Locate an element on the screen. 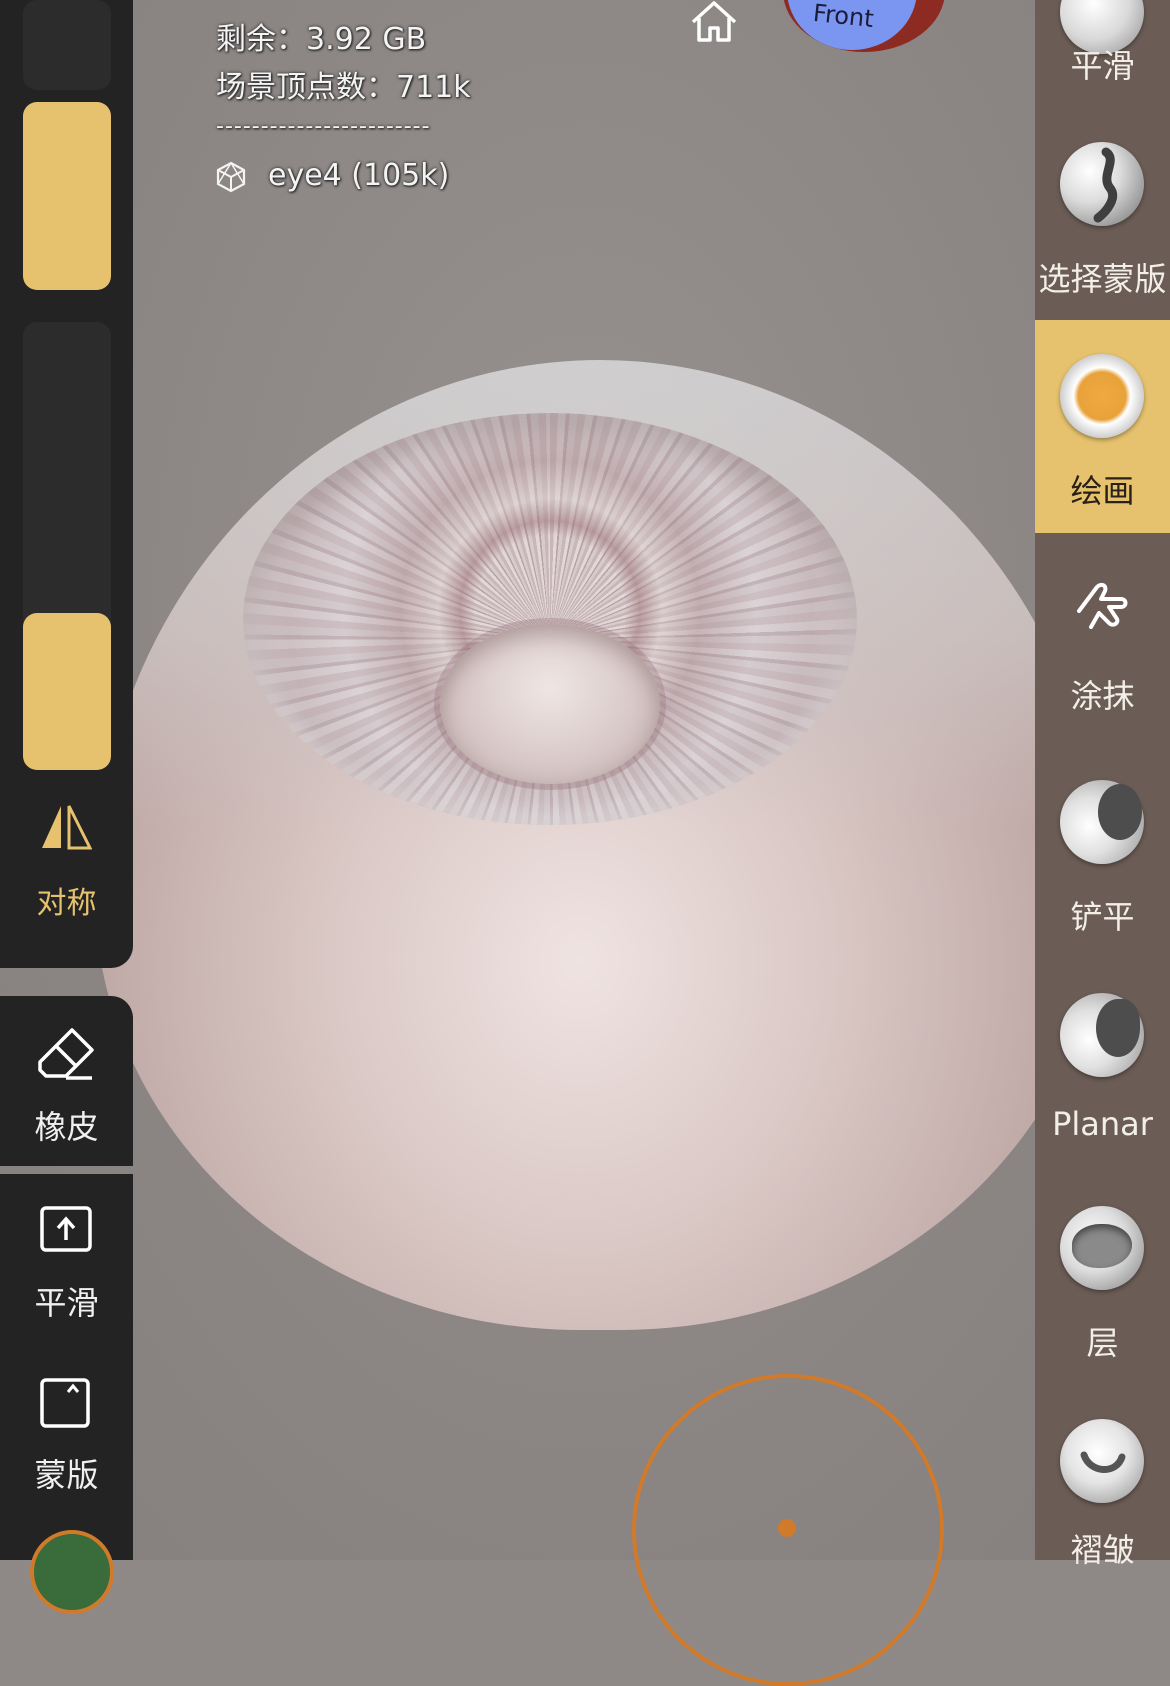 This screenshot has width=1170, height=1686. memory-remaining-text: 剩余：3.92 GB is located at coordinates (321, 39).